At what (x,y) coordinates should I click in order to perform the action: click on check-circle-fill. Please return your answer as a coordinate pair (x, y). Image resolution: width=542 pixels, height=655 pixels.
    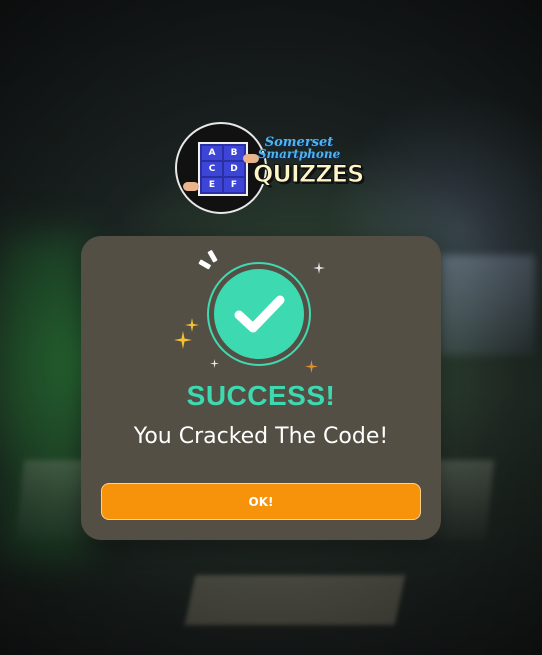
    Looking at the image, I should click on (259, 314).